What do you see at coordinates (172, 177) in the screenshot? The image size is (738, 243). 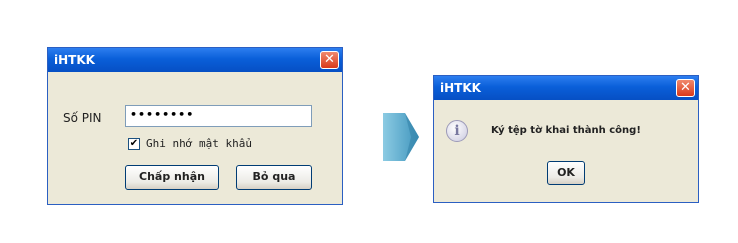 I see `accept-button: Chấp nhận` at bounding box center [172, 177].